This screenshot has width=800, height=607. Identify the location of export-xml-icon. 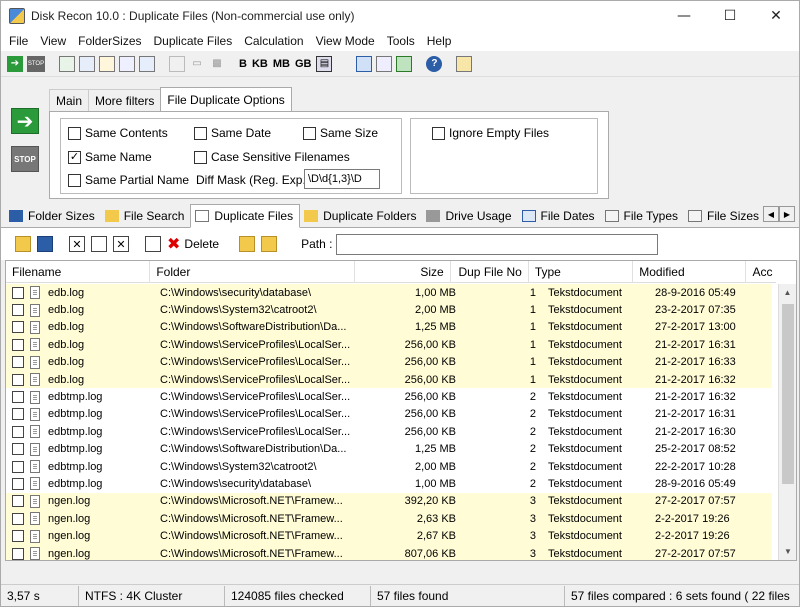
(147, 63).